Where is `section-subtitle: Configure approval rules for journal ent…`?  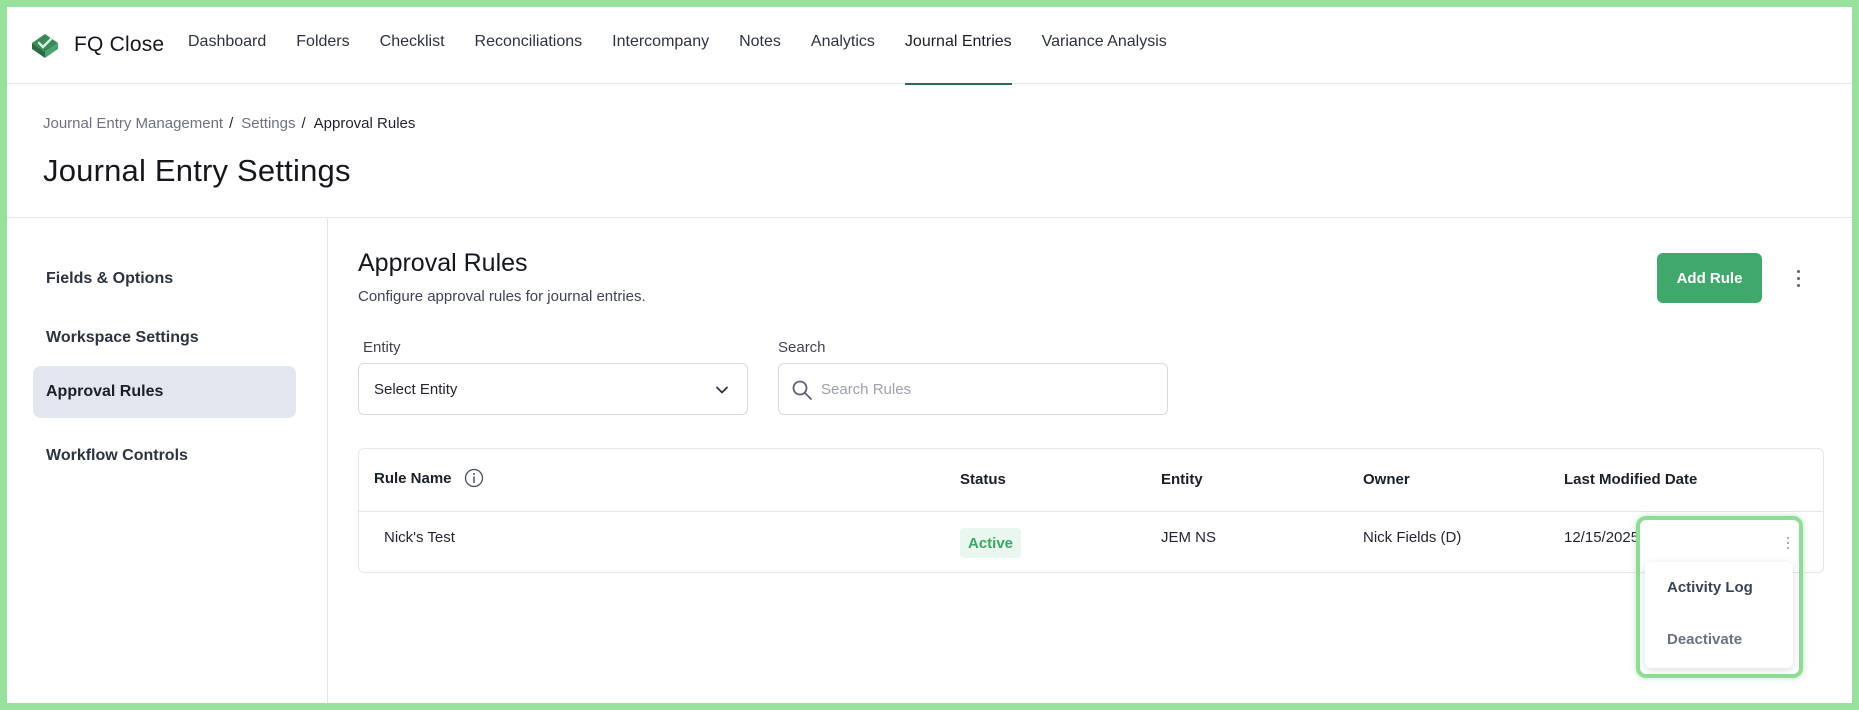 section-subtitle: Configure approval rules for journal ent… is located at coordinates (502, 296).